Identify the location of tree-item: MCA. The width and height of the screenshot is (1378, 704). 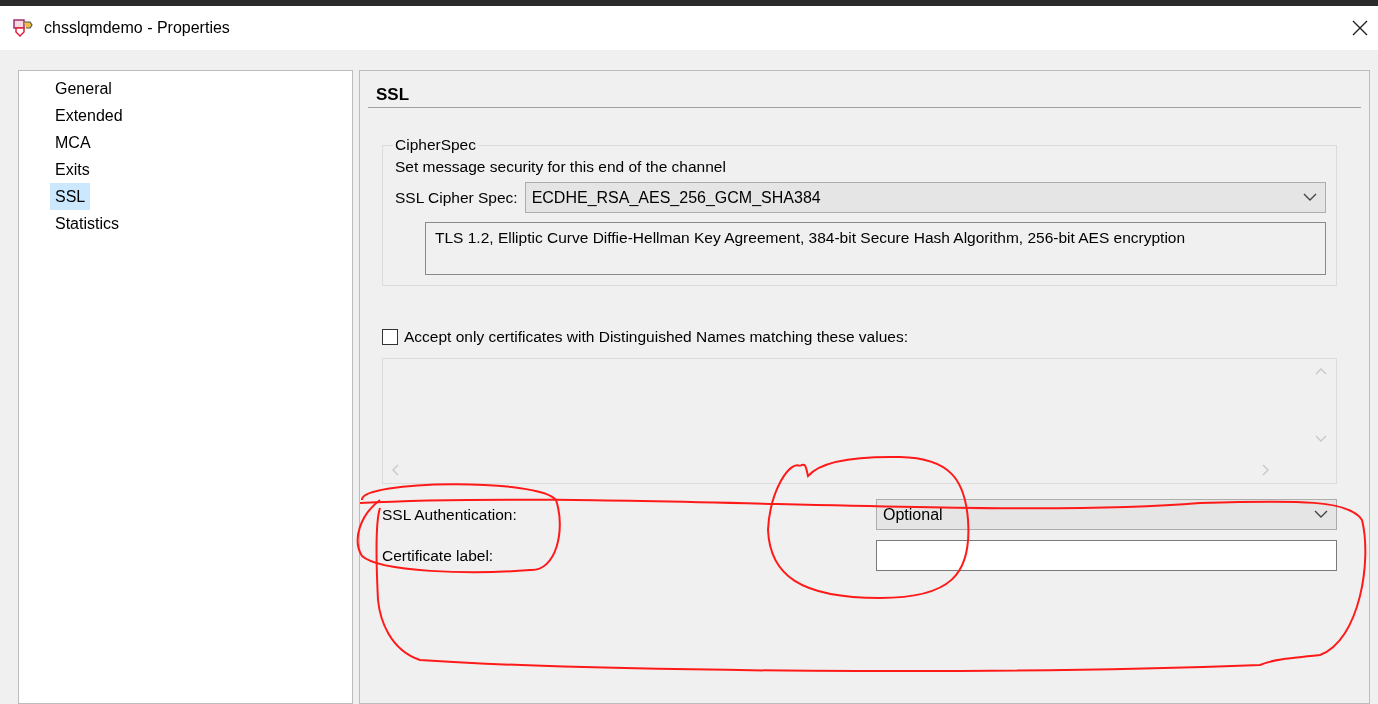
(73, 142).